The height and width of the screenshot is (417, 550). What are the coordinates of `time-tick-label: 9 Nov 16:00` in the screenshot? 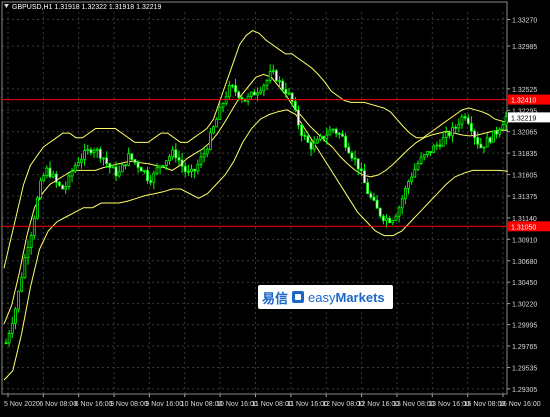 It's located at (164, 404).